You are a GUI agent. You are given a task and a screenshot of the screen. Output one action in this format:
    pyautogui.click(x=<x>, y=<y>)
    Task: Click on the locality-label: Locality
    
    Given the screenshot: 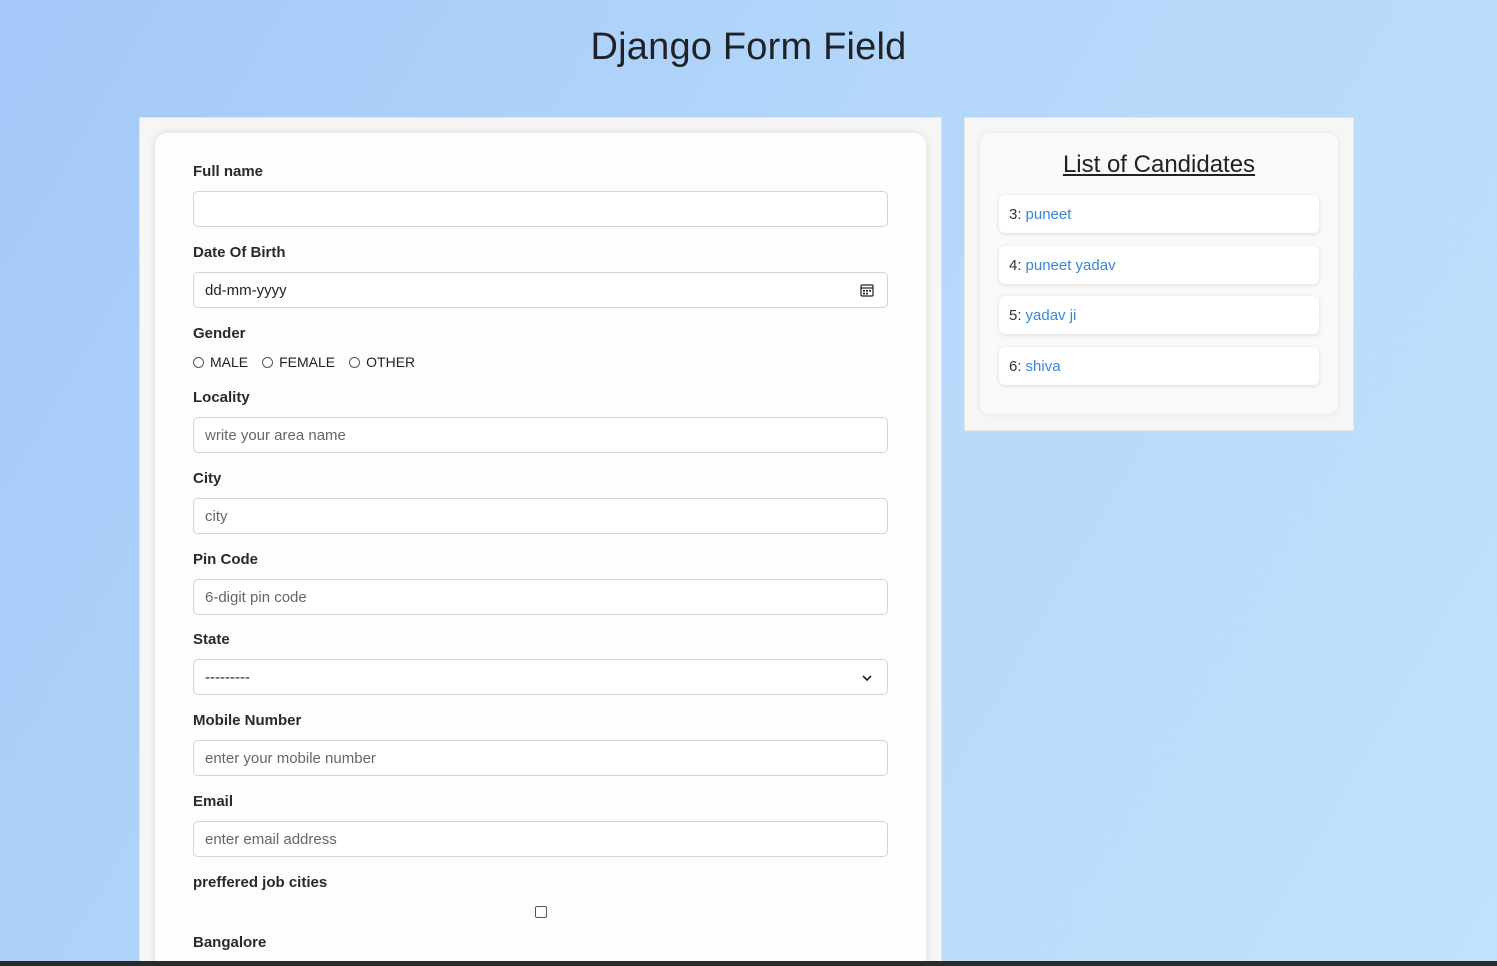 What is the action you would take?
    pyautogui.click(x=221, y=397)
    